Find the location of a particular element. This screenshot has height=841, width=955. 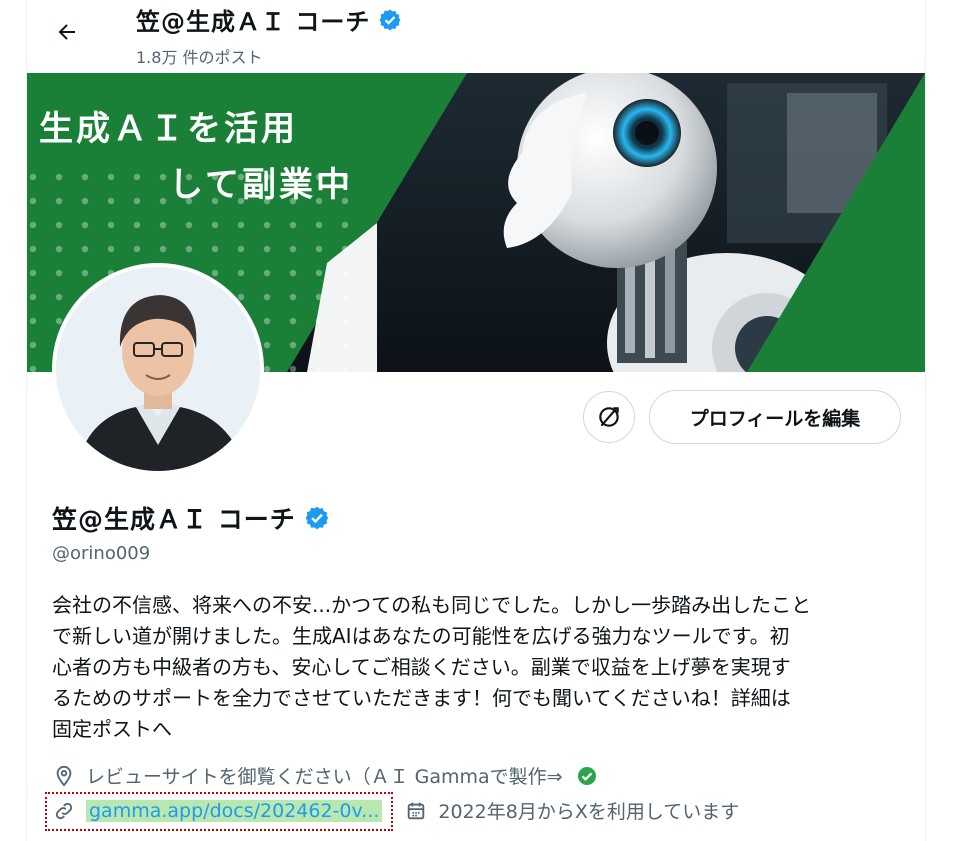

location-row: レビューサイトを御覧ください（ＡＩ Gammaで製作⇒ is located at coordinates (324, 775).